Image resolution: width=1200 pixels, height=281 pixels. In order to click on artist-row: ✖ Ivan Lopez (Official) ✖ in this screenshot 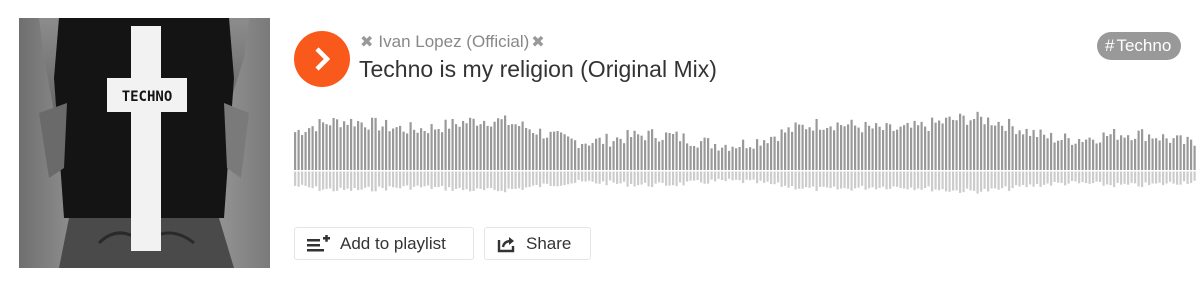, I will do `click(452, 42)`.